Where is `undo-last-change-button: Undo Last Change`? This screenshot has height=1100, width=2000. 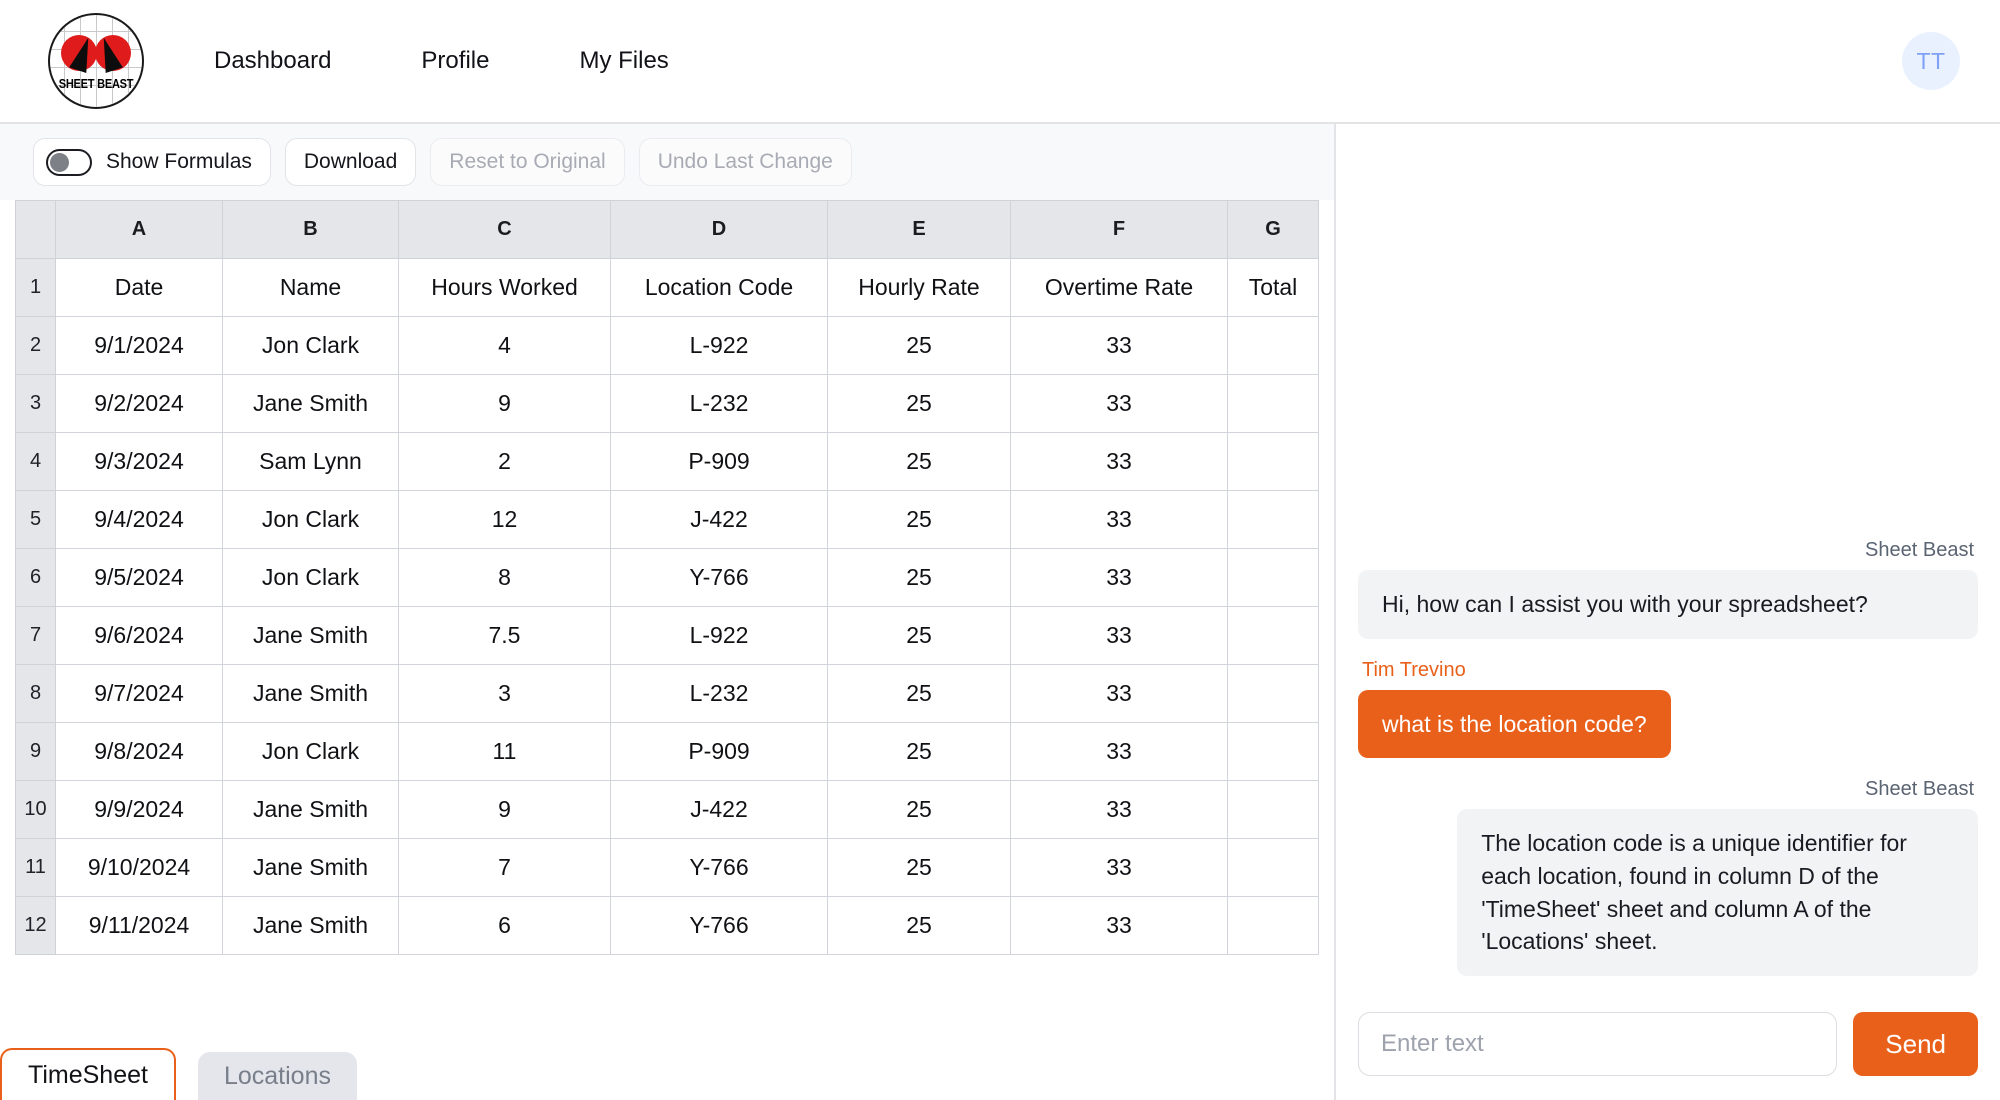
undo-last-change-button: Undo Last Change is located at coordinates (745, 162).